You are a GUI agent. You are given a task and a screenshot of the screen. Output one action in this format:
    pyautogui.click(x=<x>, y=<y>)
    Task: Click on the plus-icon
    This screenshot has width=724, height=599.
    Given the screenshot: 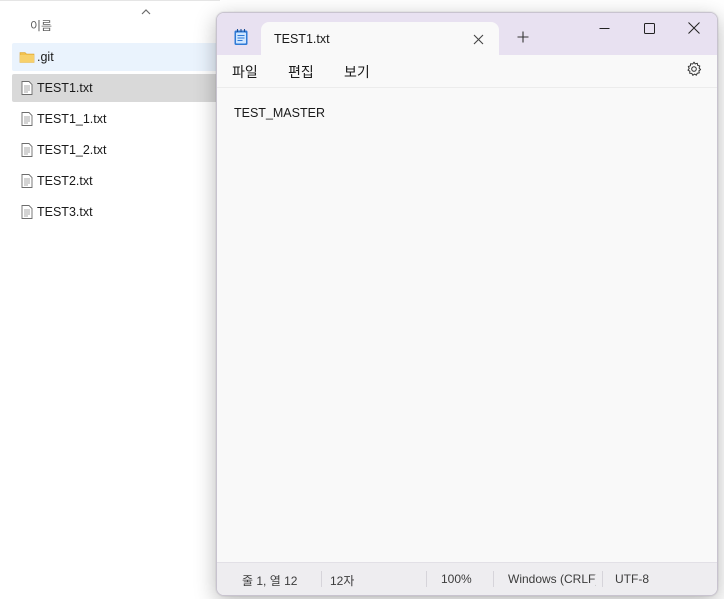 What is the action you would take?
    pyautogui.click(x=523, y=37)
    